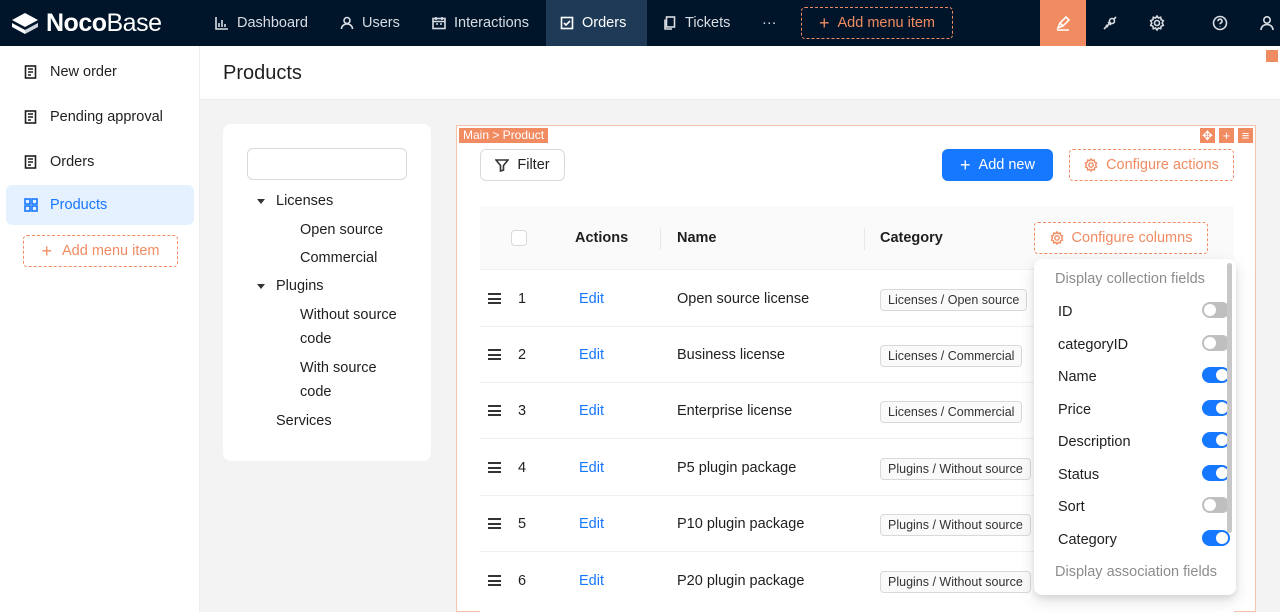 The height and width of the screenshot is (612, 1280). Describe the element at coordinates (31, 205) in the screenshot. I see `appstore-icon` at that location.